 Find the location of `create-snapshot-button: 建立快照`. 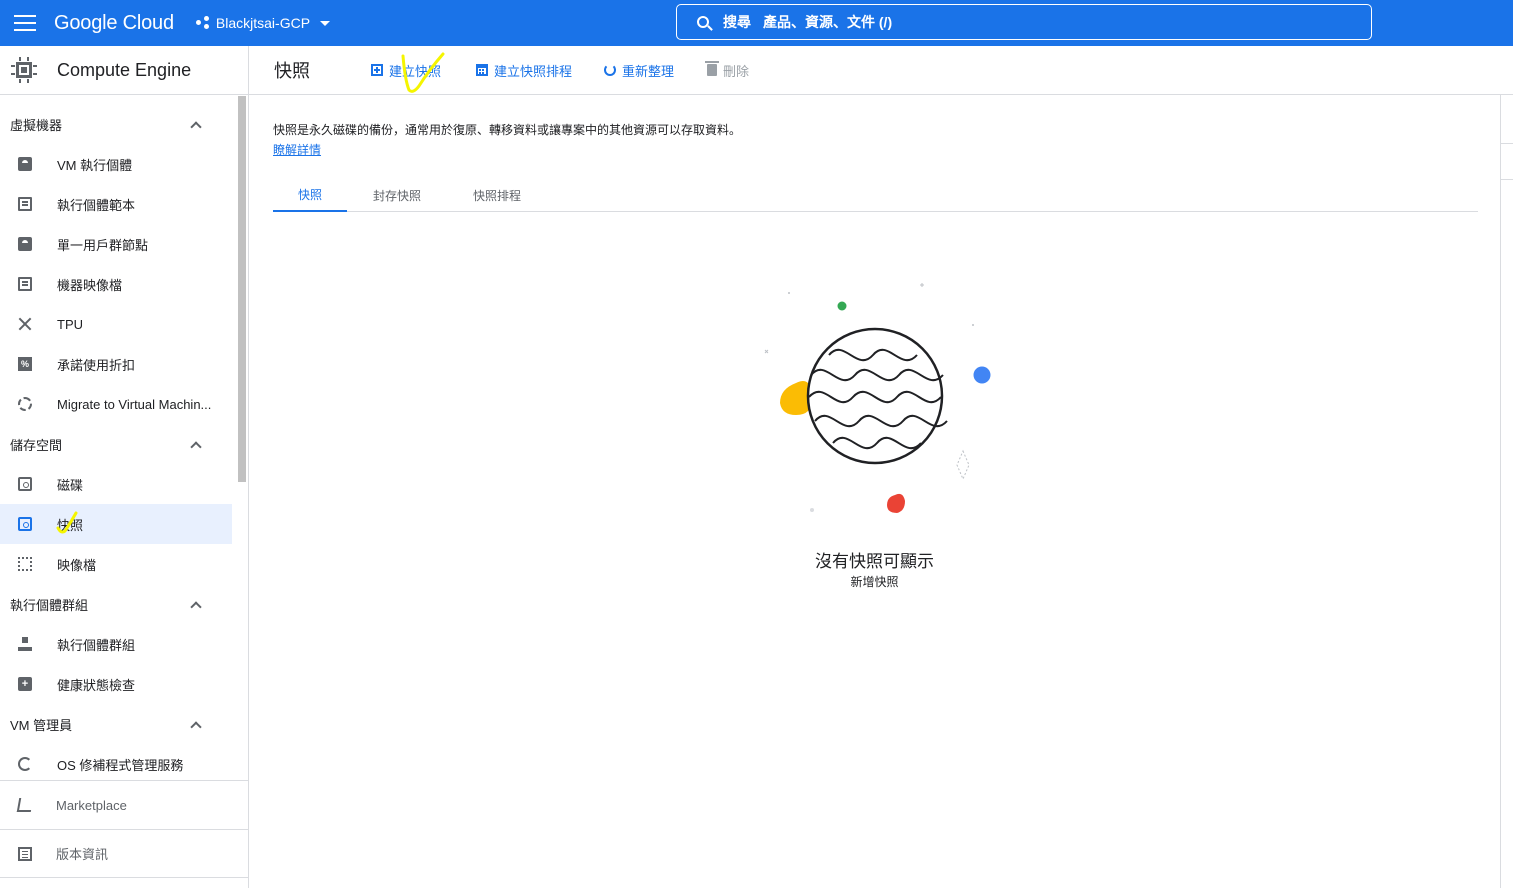

create-snapshot-button: 建立快照 is located at coordinates (406, 70).